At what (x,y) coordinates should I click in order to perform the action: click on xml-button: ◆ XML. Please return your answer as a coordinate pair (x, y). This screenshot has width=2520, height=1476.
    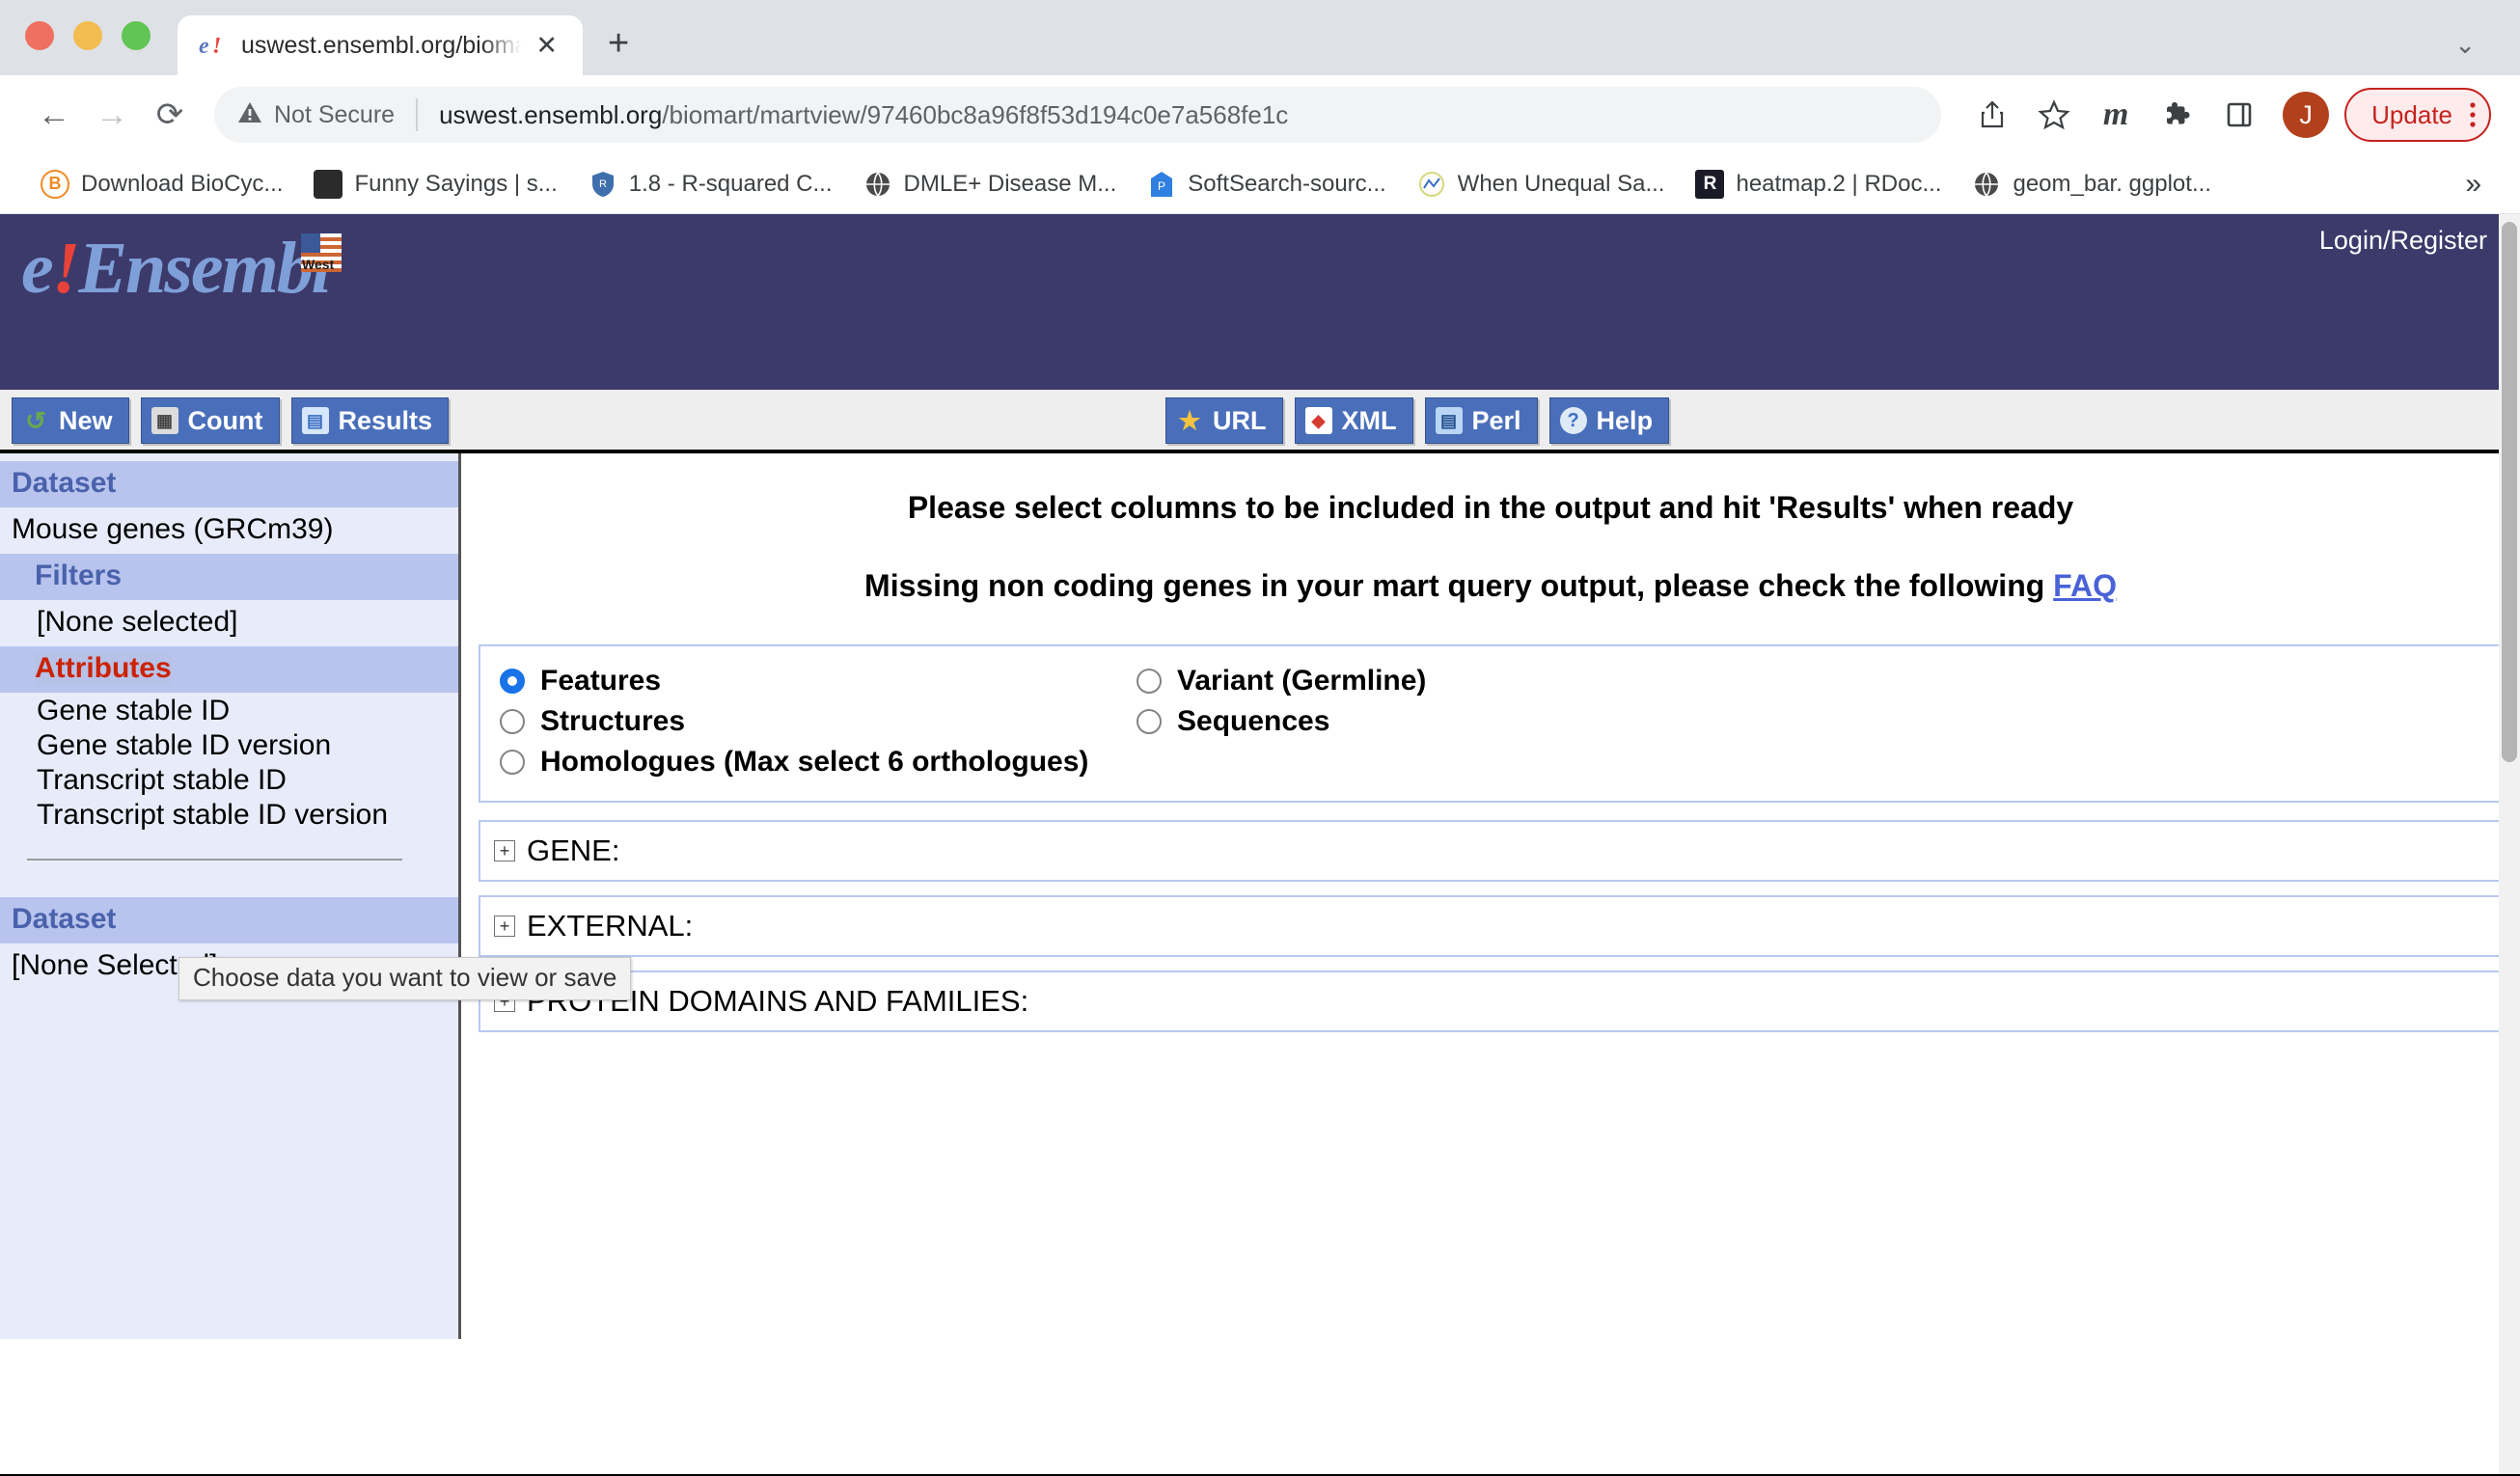
    Looking at the image, I should click on (1354, 420).